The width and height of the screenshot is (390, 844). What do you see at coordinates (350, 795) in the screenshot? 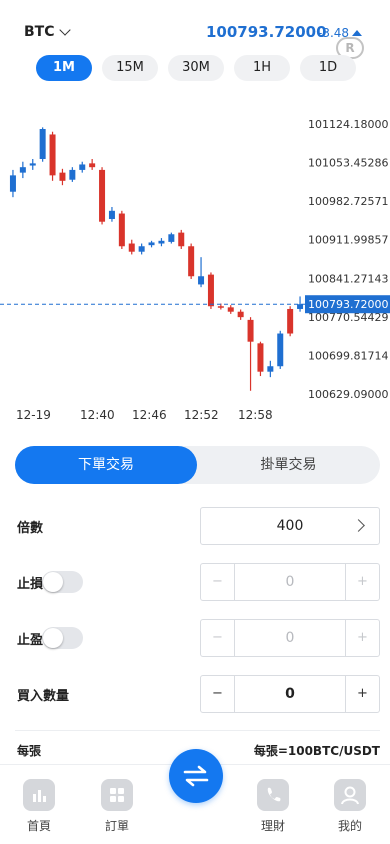
I see `user-icon` at bounding box center [350, 795].